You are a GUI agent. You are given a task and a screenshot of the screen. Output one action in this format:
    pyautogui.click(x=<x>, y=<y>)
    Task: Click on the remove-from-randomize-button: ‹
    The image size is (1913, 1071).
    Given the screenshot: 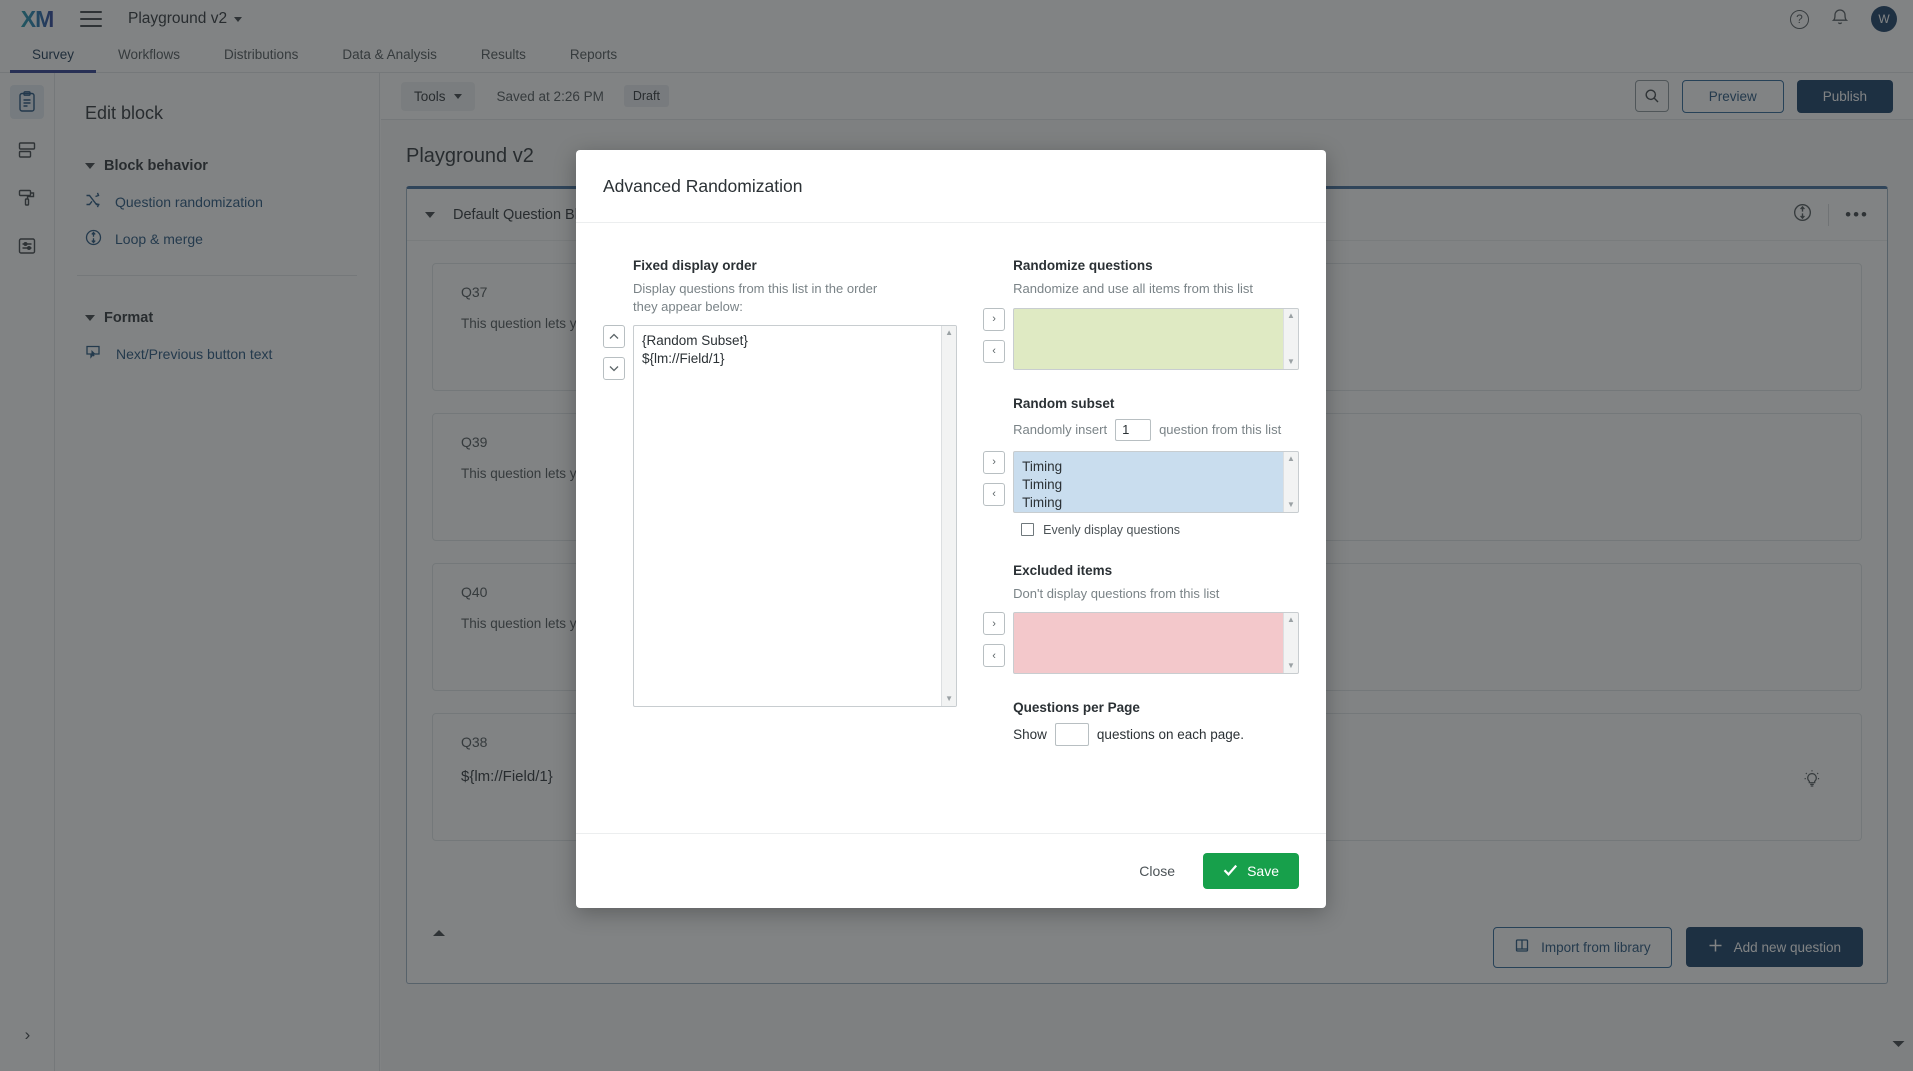 What is the action you would take?
    pyautogui.click(x=994, y=351)
    